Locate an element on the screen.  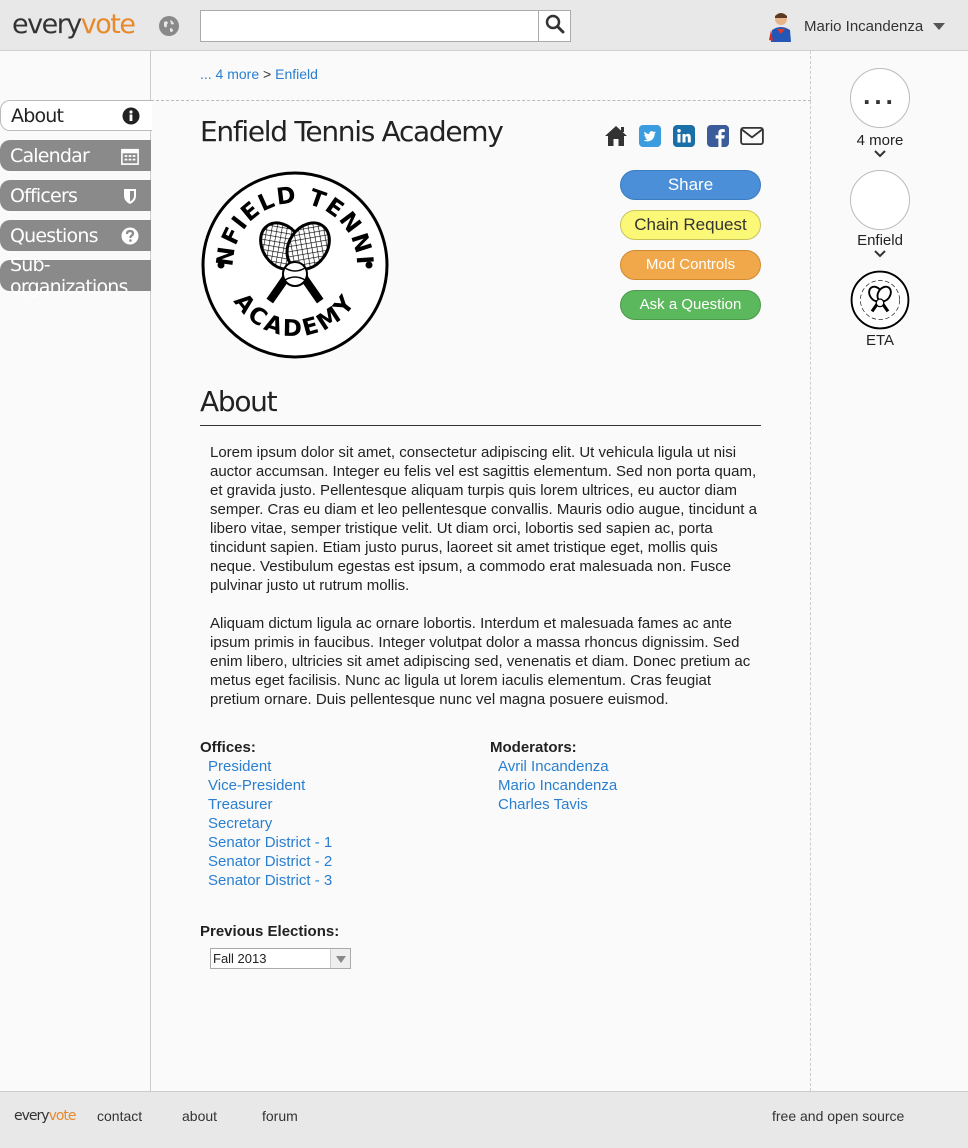
search-icon is located at coordinates (555, 26).